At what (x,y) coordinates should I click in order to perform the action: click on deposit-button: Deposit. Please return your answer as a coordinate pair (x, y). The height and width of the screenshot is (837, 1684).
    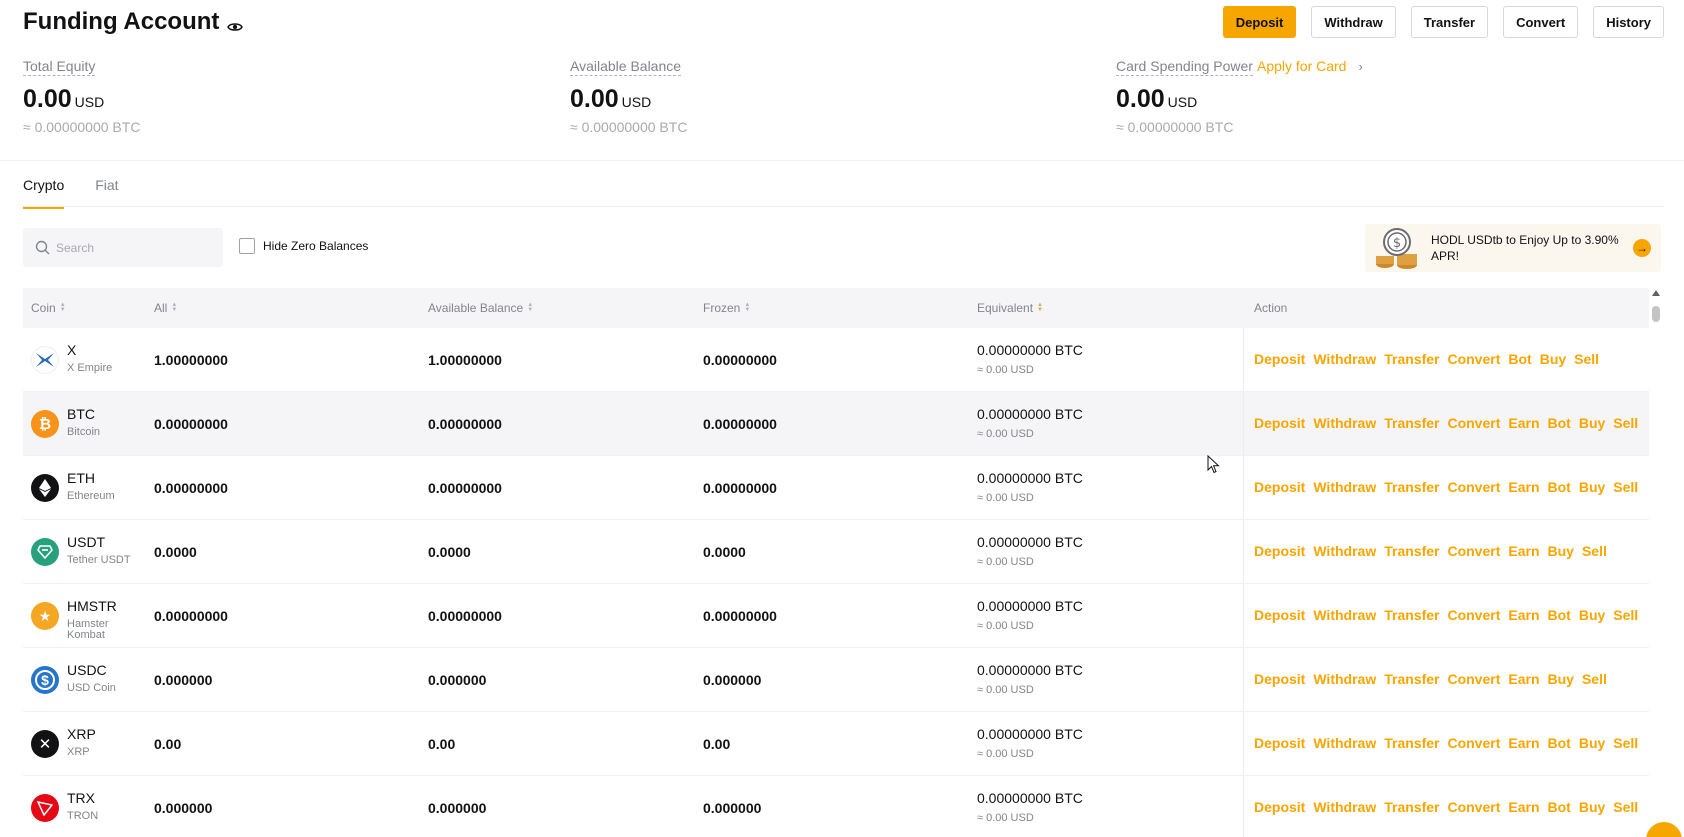
    Looking at the image, I should click on (1259, 22).